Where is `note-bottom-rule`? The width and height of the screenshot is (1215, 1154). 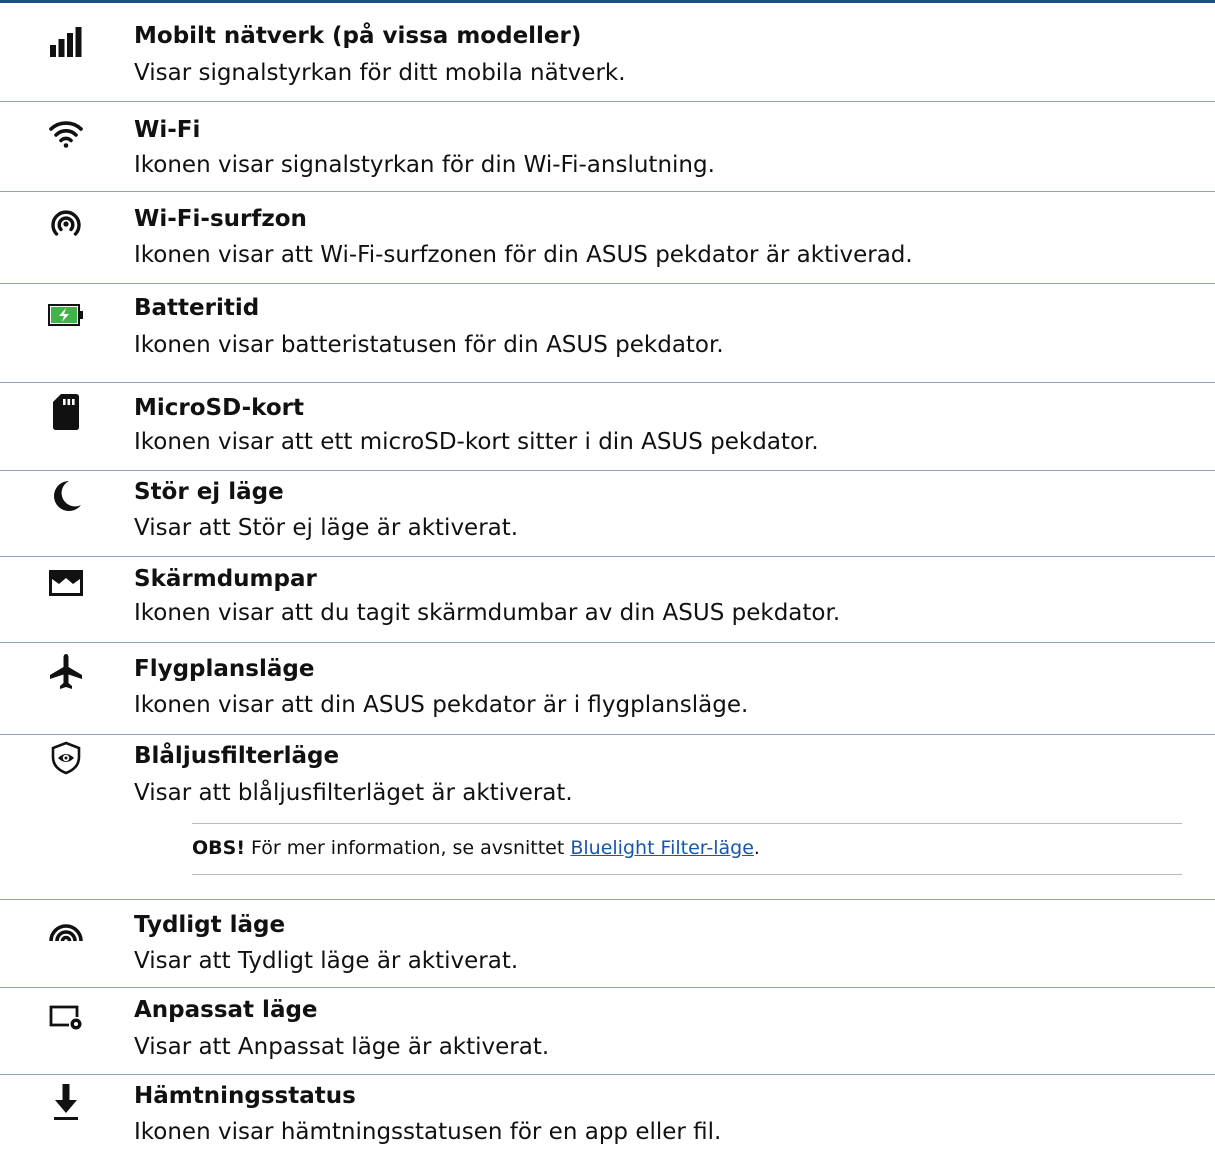 note-bottom-rule is located at coordinates (687, 874).